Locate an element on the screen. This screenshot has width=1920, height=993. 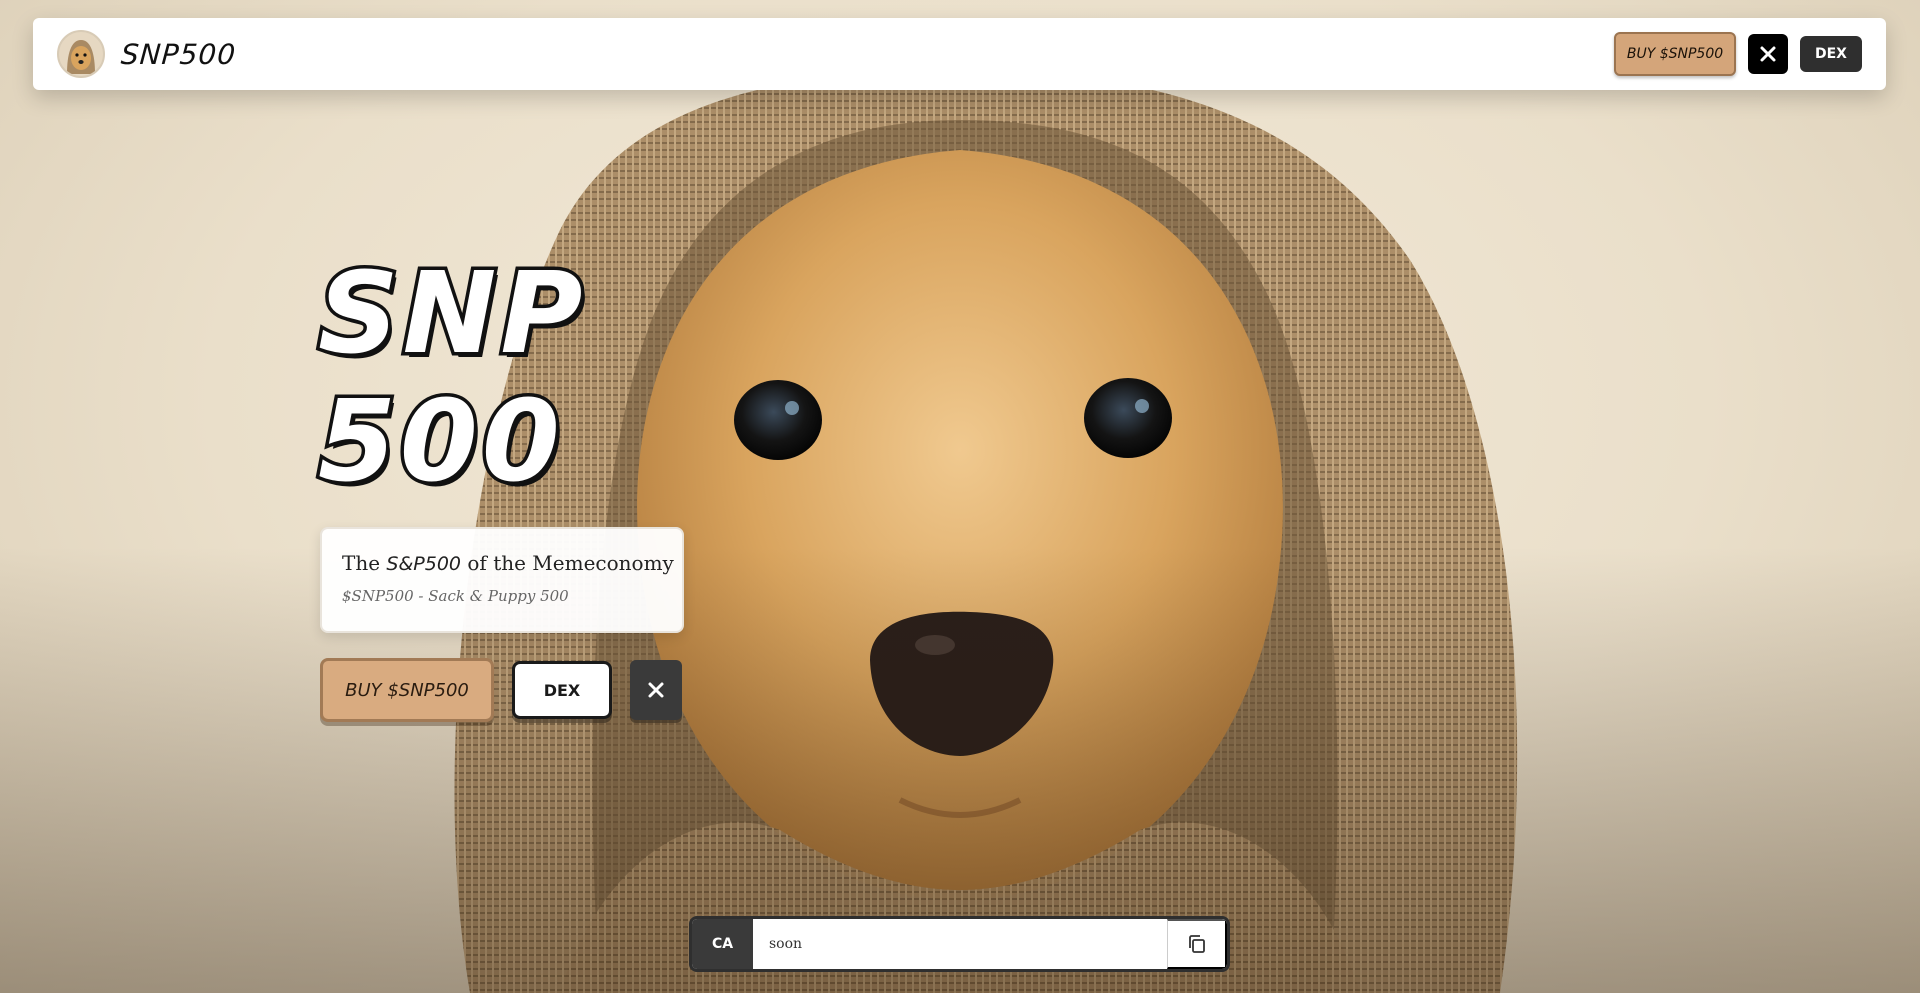
hero-title: SNP 500 is located at coordinates (466, 378).